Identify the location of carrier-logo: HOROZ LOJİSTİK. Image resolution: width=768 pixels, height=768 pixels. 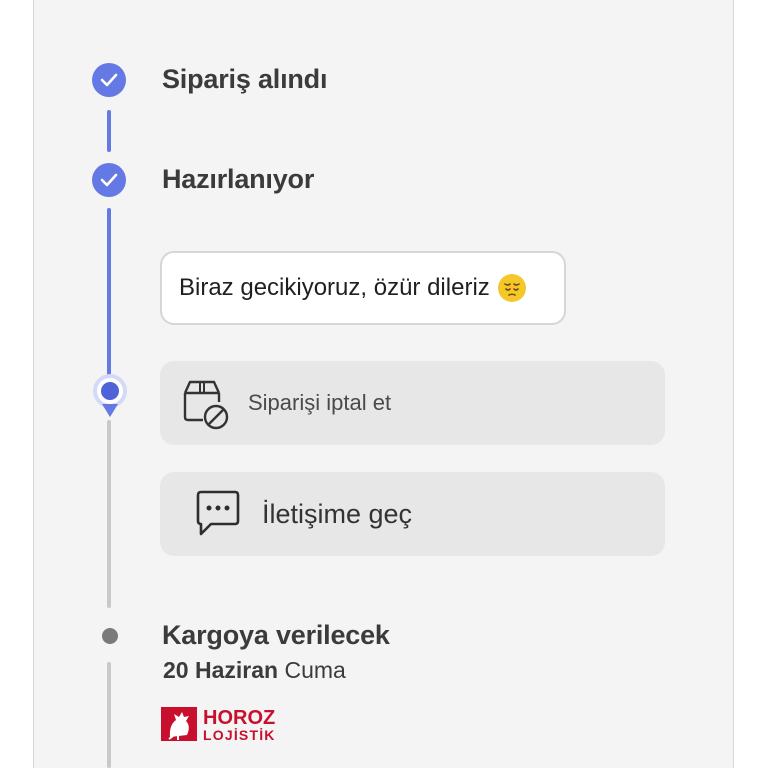
(218, 725).